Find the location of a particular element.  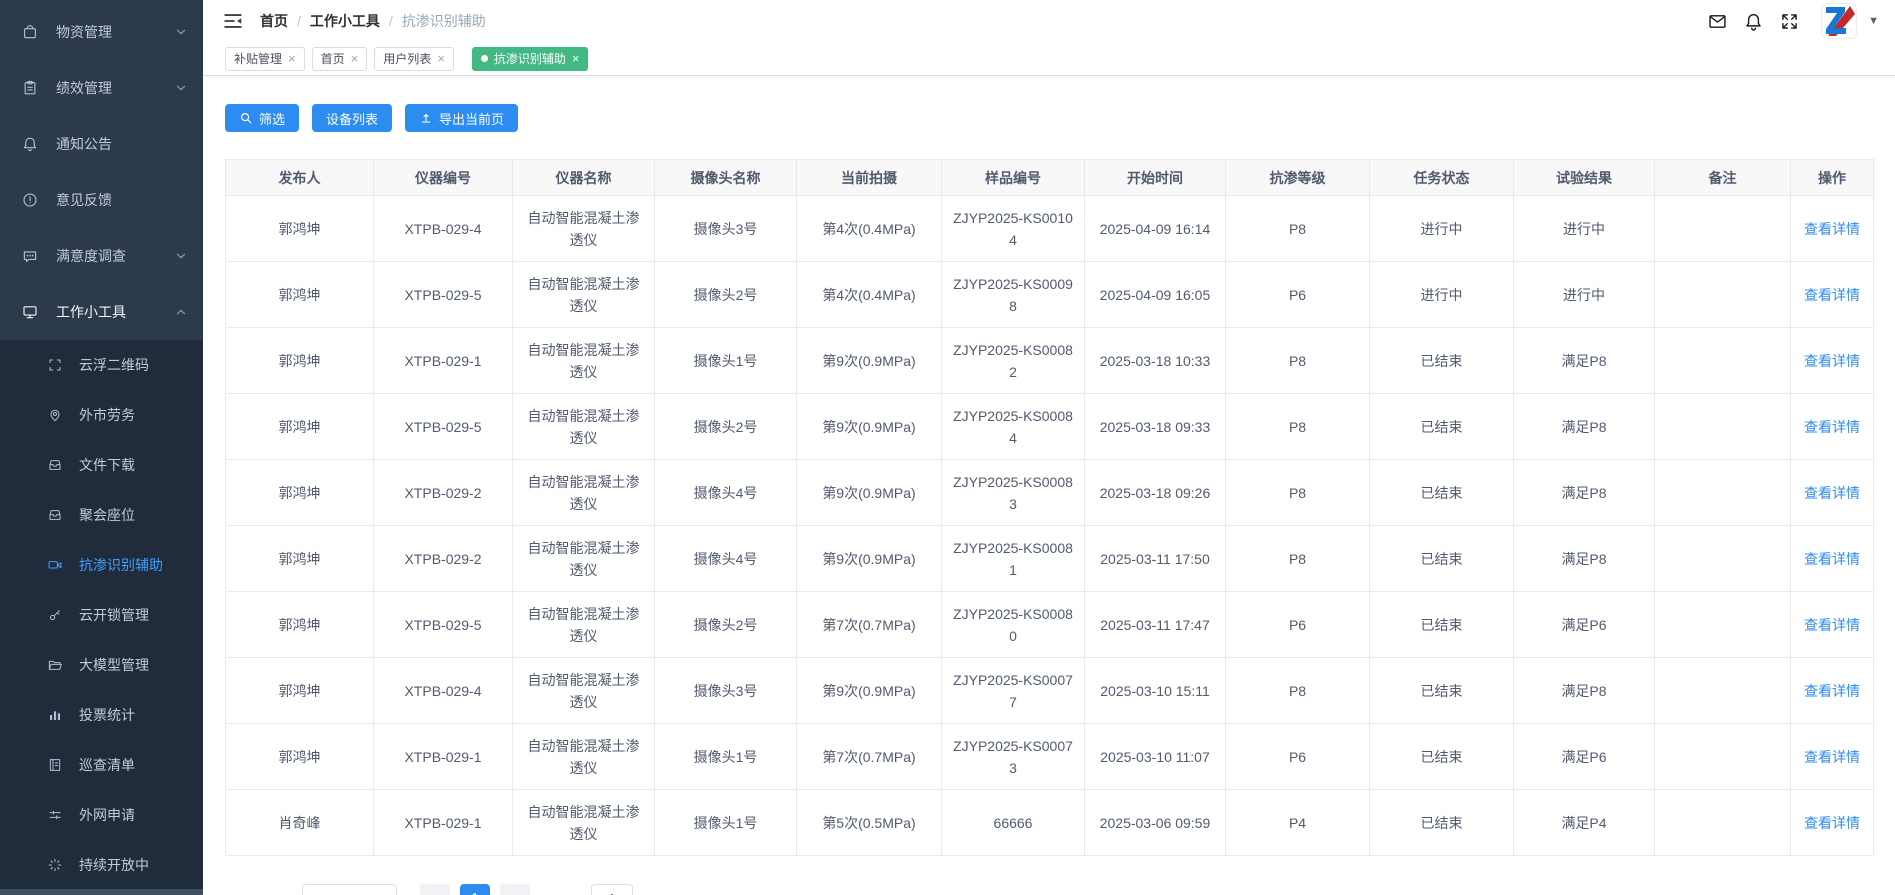

feedback-icon is located at coordinates (30, 200).